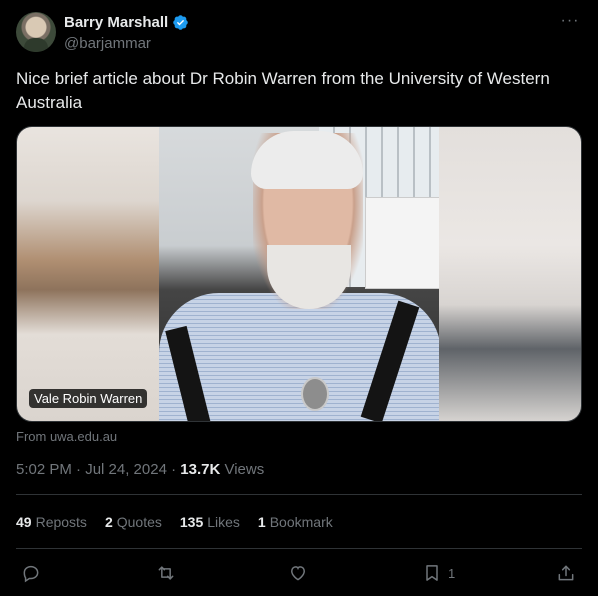 Image resolution: width=598 pixels, height=596 pixels. What do you see at coordinates (88, 398) in the screenshot?
I see `media-caption-label: Vale Robin Warren` at bounding box center [88, 398].